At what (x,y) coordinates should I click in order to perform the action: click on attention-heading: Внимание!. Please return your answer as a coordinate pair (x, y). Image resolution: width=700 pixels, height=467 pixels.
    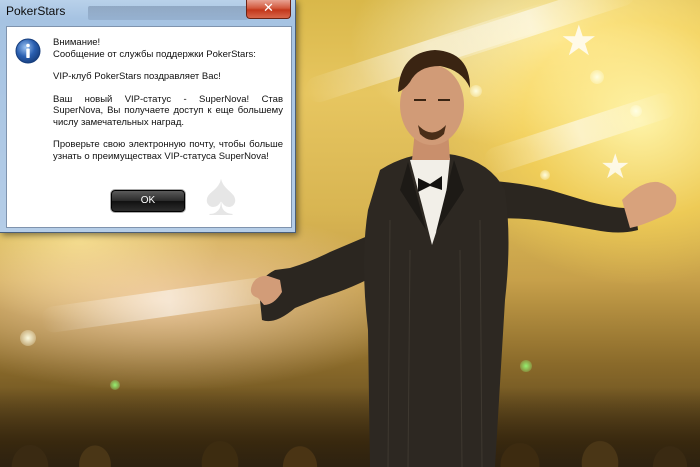
    Looking at the image, I should click on (77, 42).